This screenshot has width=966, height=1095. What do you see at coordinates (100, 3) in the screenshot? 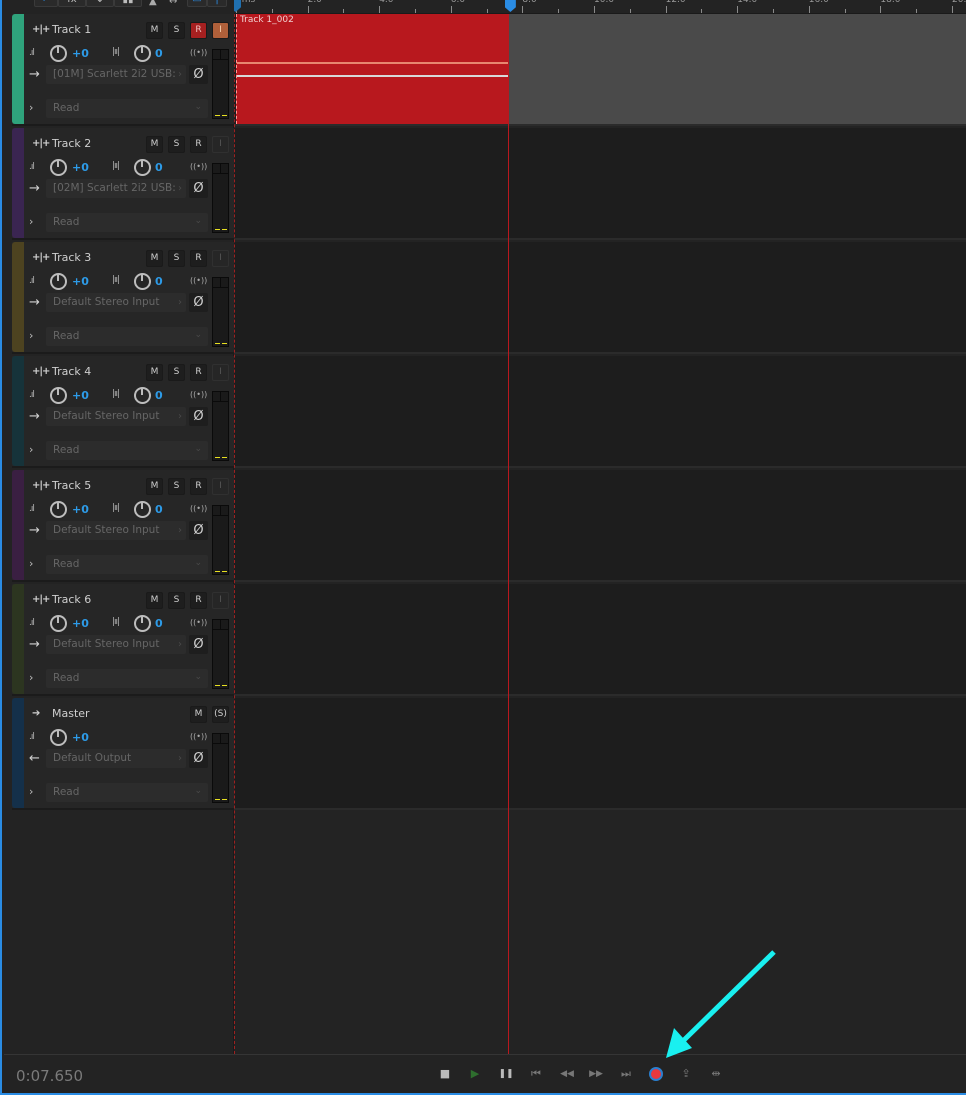
I see `download-icon: ↓` at bounding box center [100, 3].